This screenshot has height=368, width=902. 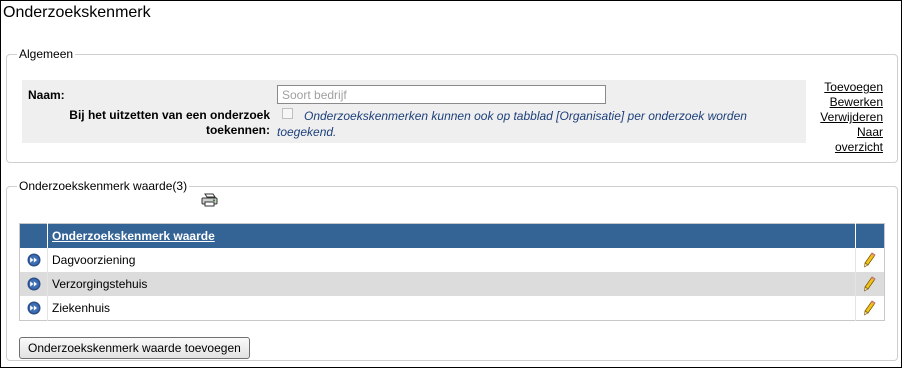 What do you see at coordinates (855, 140) in the screenshot?
I see `overview-link: Naar overzicht` at bounding box center [855, 140].